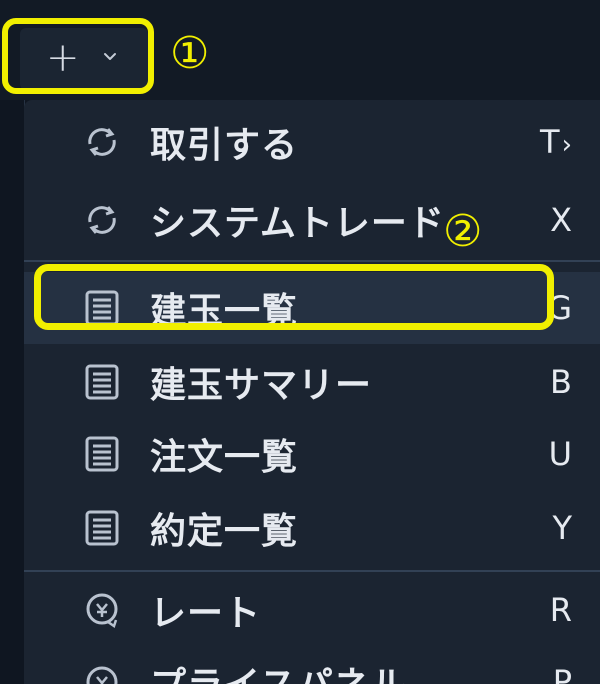  I want to click on rate-icon, so click(102, 610).